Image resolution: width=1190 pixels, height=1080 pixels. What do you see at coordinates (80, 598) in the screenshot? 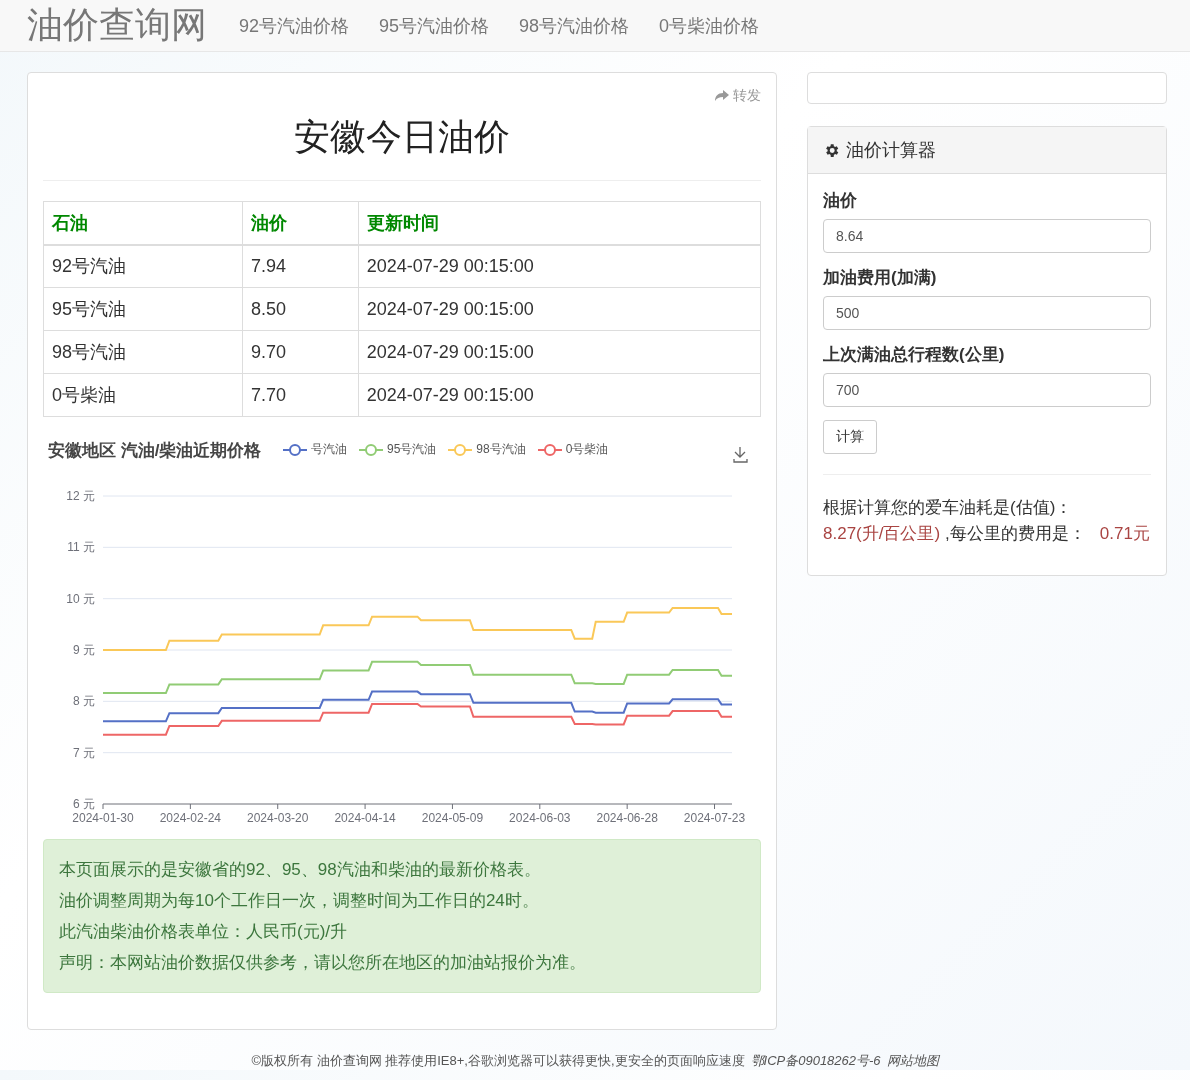
I see `y-axis-label: 10 元` at bounding box center [80, 598].